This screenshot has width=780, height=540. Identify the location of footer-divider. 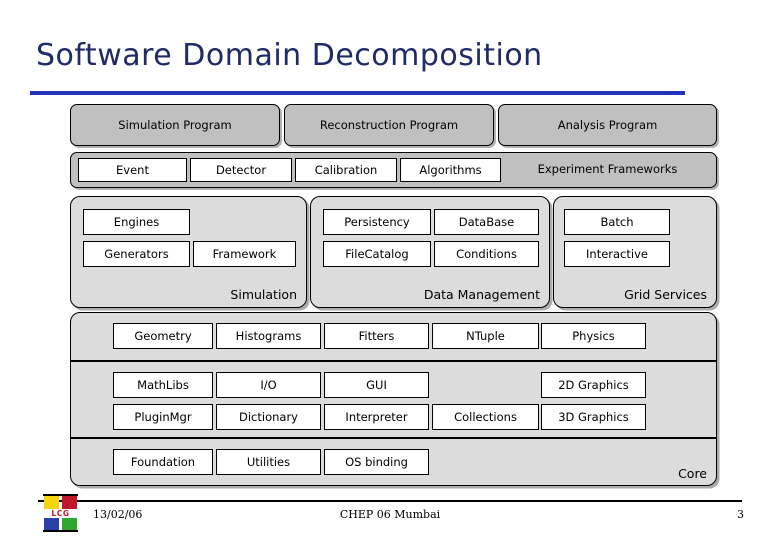
(390, 501).